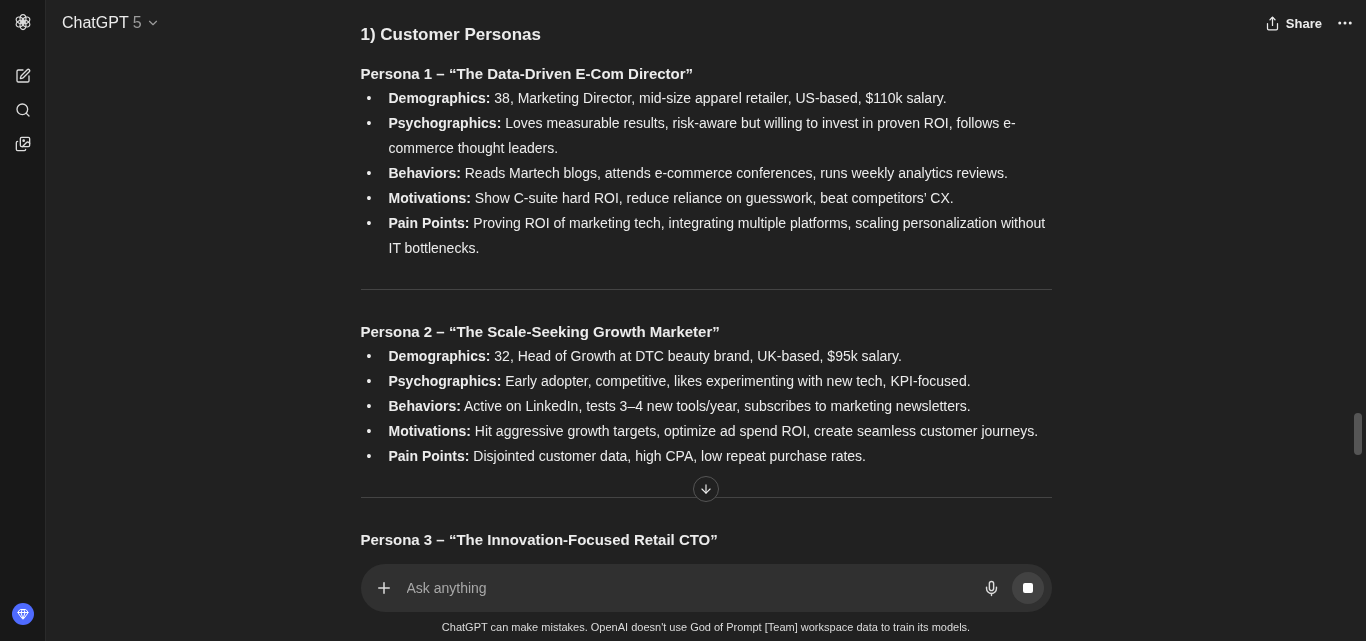 This screenshot has height=641, width=1366. What do you see at coordinates (540, 332) in the screenshot?
I see `persona-heading: Persona 2 – “The Scale-Seeking Growth Marketer”` at bounding box center [540, 332].